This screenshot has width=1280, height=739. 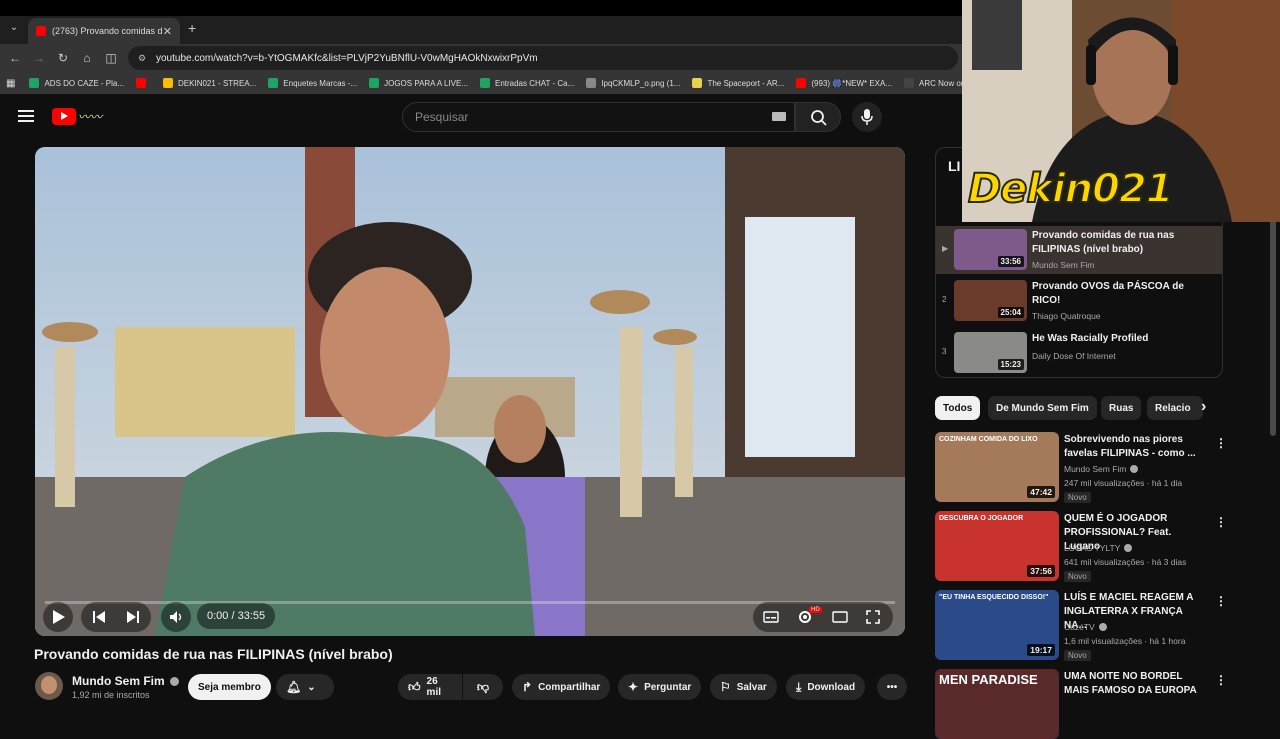 What do you see at coordinates (997, 704) in the screenshot?
I see `recommendation-thumbnail: MEN PARADISE` at bounding box center [997, 704].